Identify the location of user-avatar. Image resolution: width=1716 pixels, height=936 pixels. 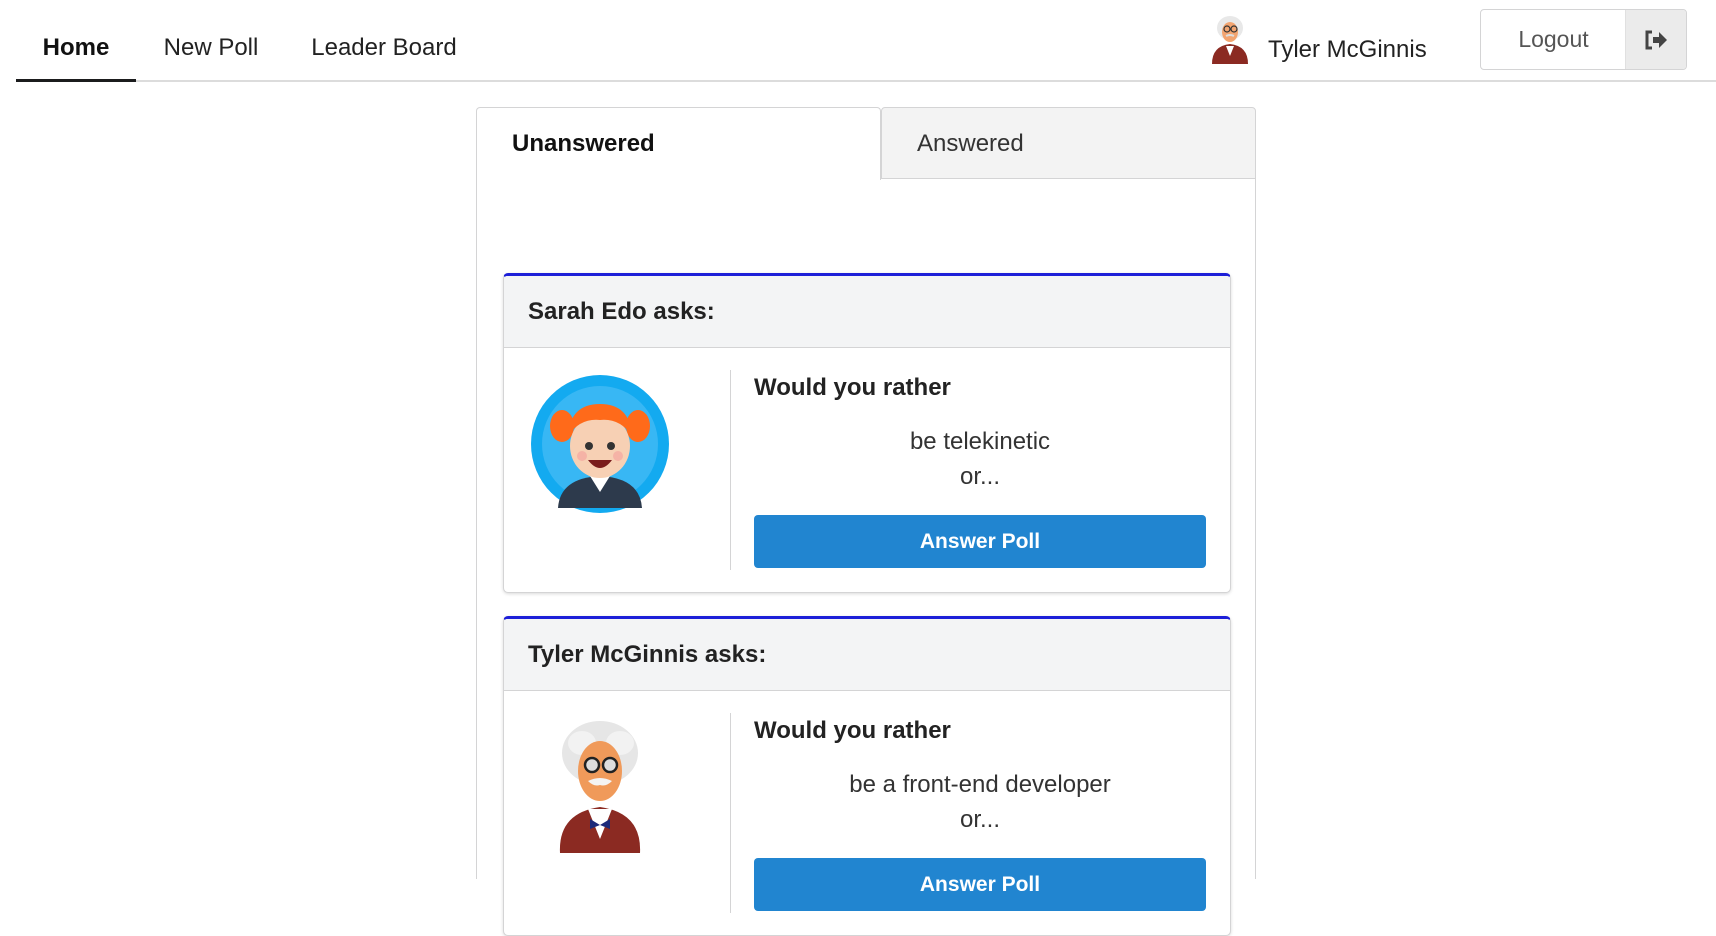
(1230, 40).